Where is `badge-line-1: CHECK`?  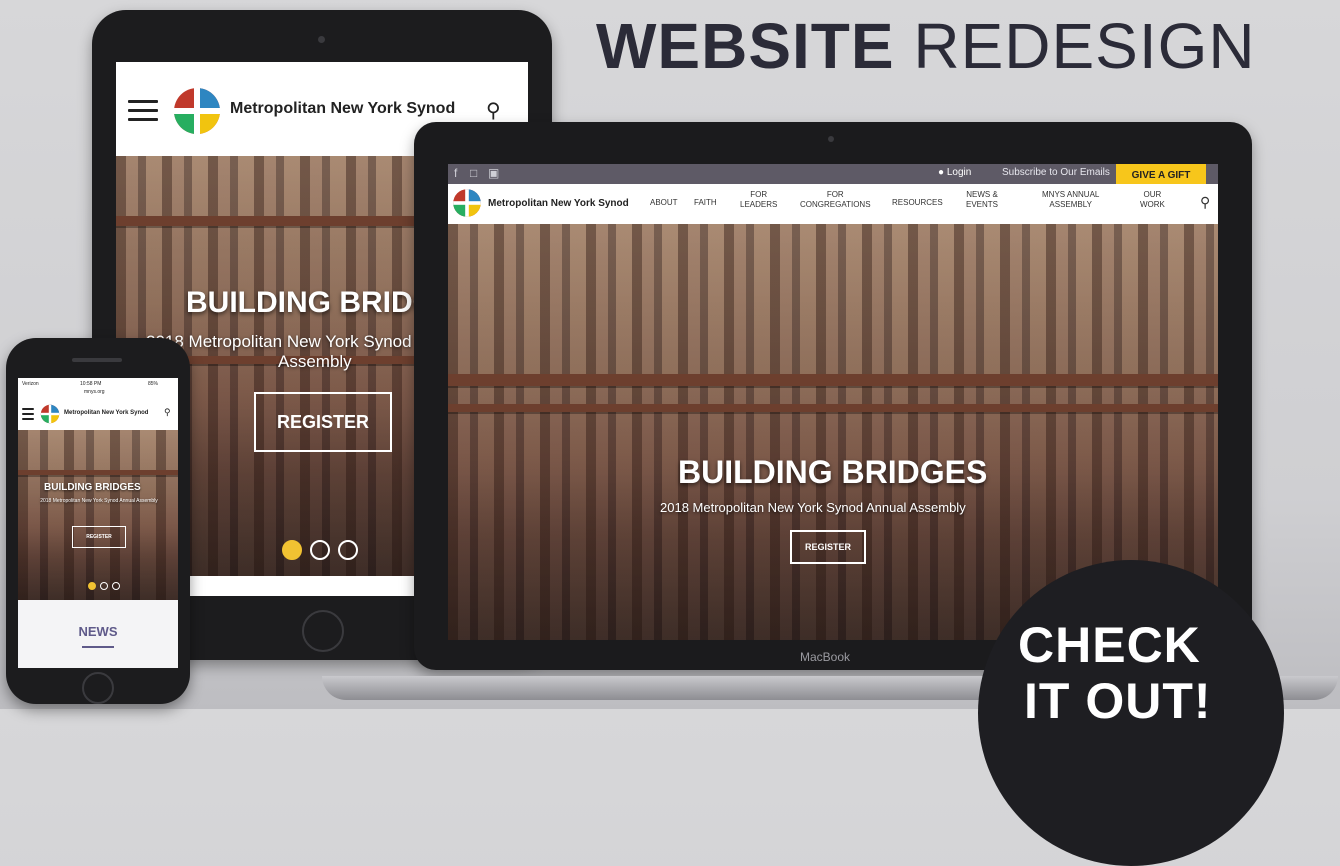
badge-line-1: CHECK is located at coordinates (1109, 645).